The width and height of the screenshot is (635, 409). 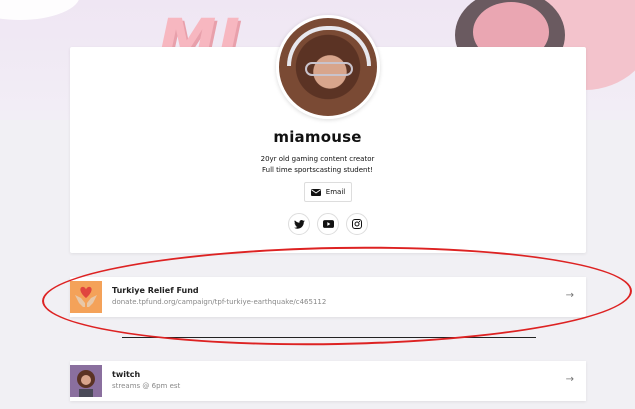 I want to click on banner-decoration, so click(x=40, y=10).